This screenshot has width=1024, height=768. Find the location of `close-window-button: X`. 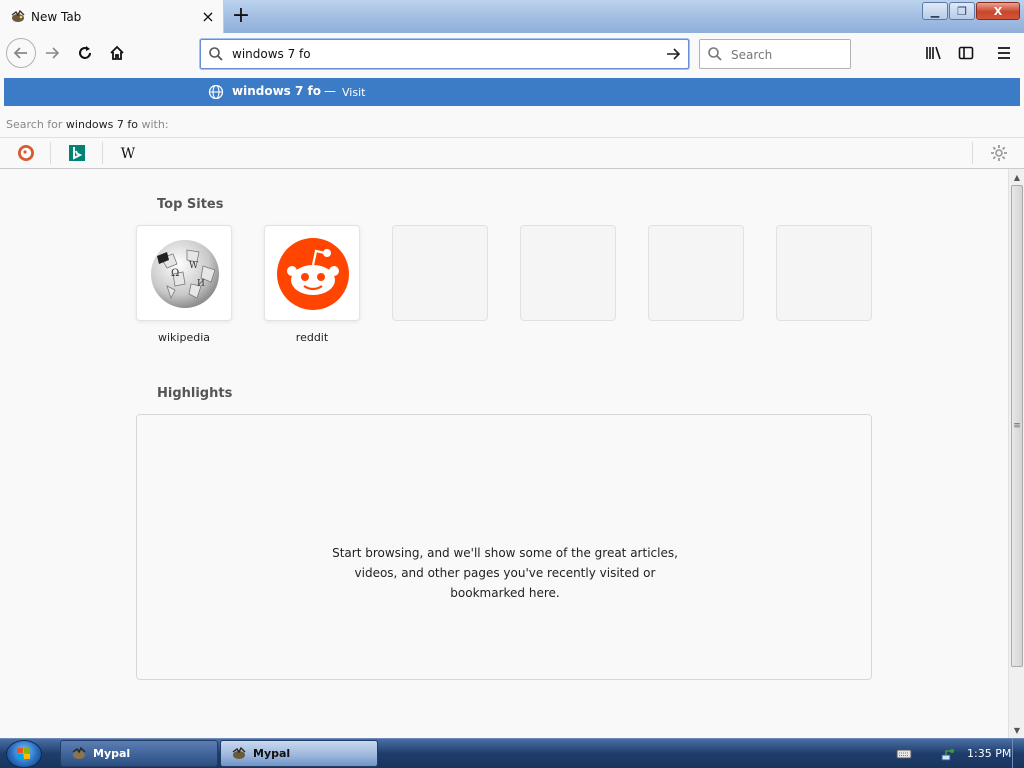

close-window-button: X is located at coordinates (998, 11).